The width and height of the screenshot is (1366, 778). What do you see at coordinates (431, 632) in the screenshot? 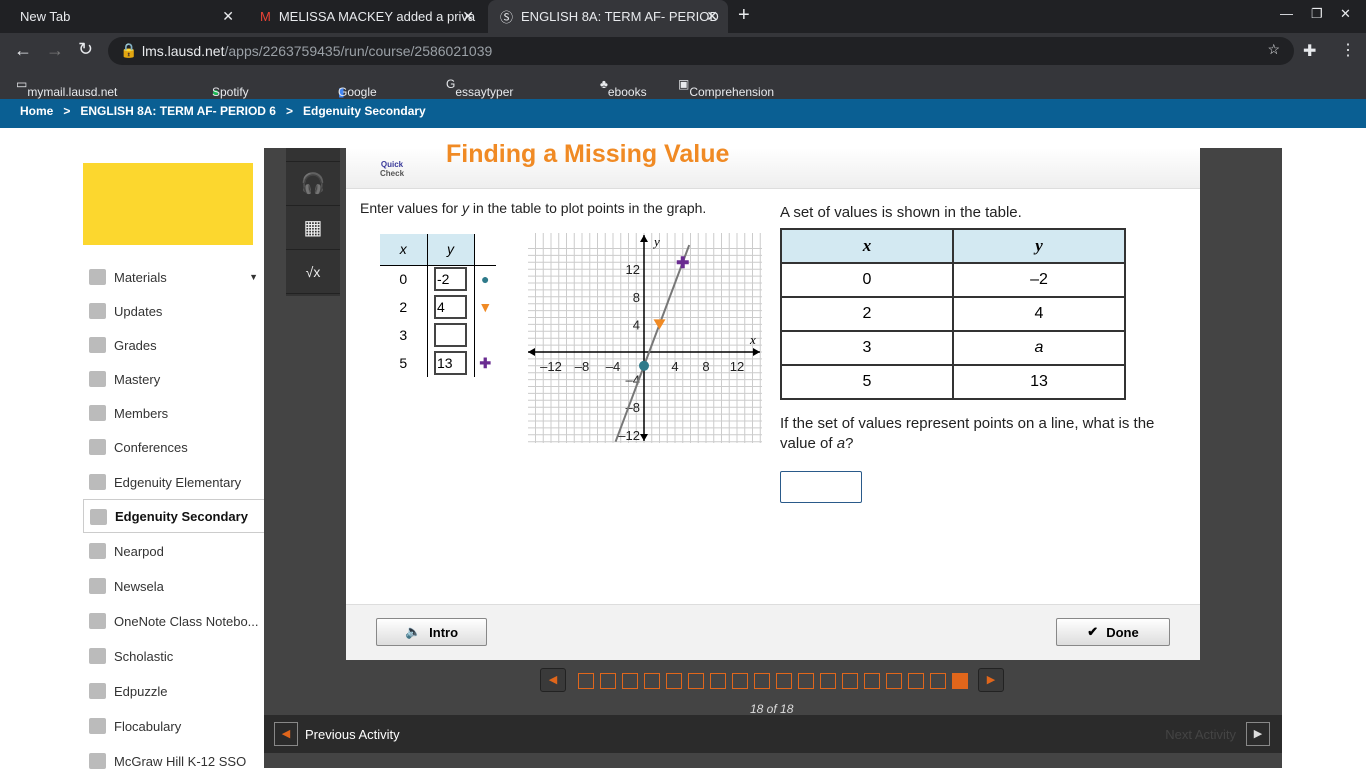
I see `intro-button: 🔈 Intro` at bounding box center [431, 632].